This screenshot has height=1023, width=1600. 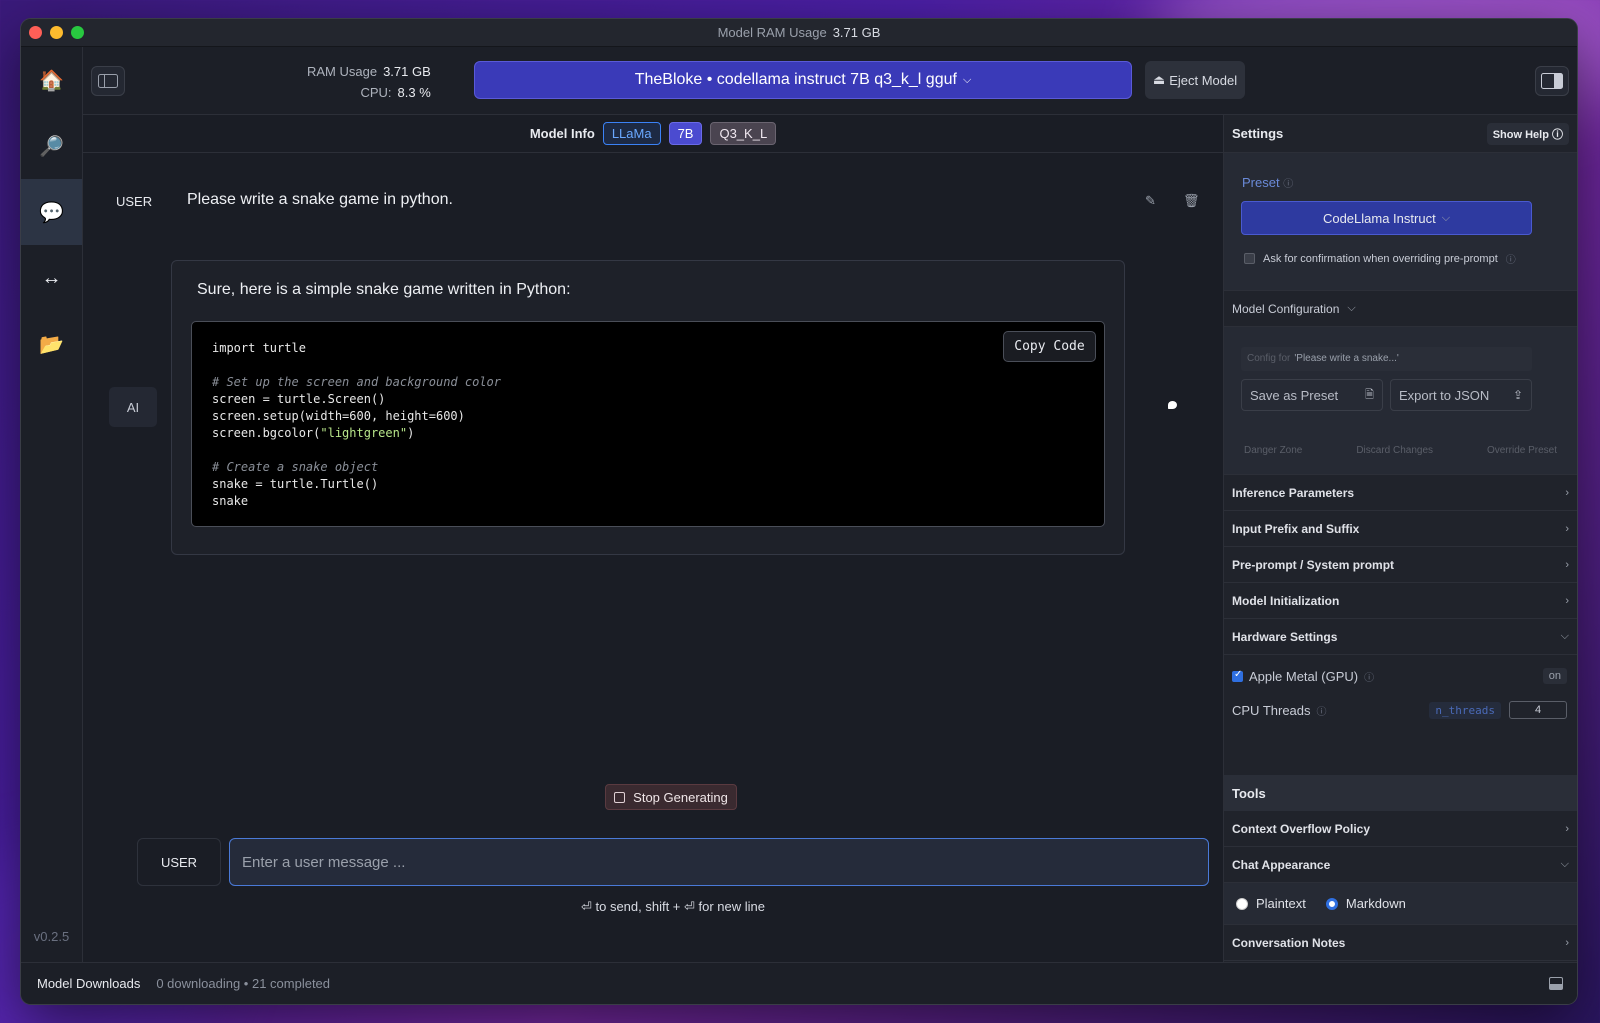 What do you see at coordinates (743, 133) in the screenshot?
I see `tag-quantization: Q3_K_L` at bounding box center [743, 133].